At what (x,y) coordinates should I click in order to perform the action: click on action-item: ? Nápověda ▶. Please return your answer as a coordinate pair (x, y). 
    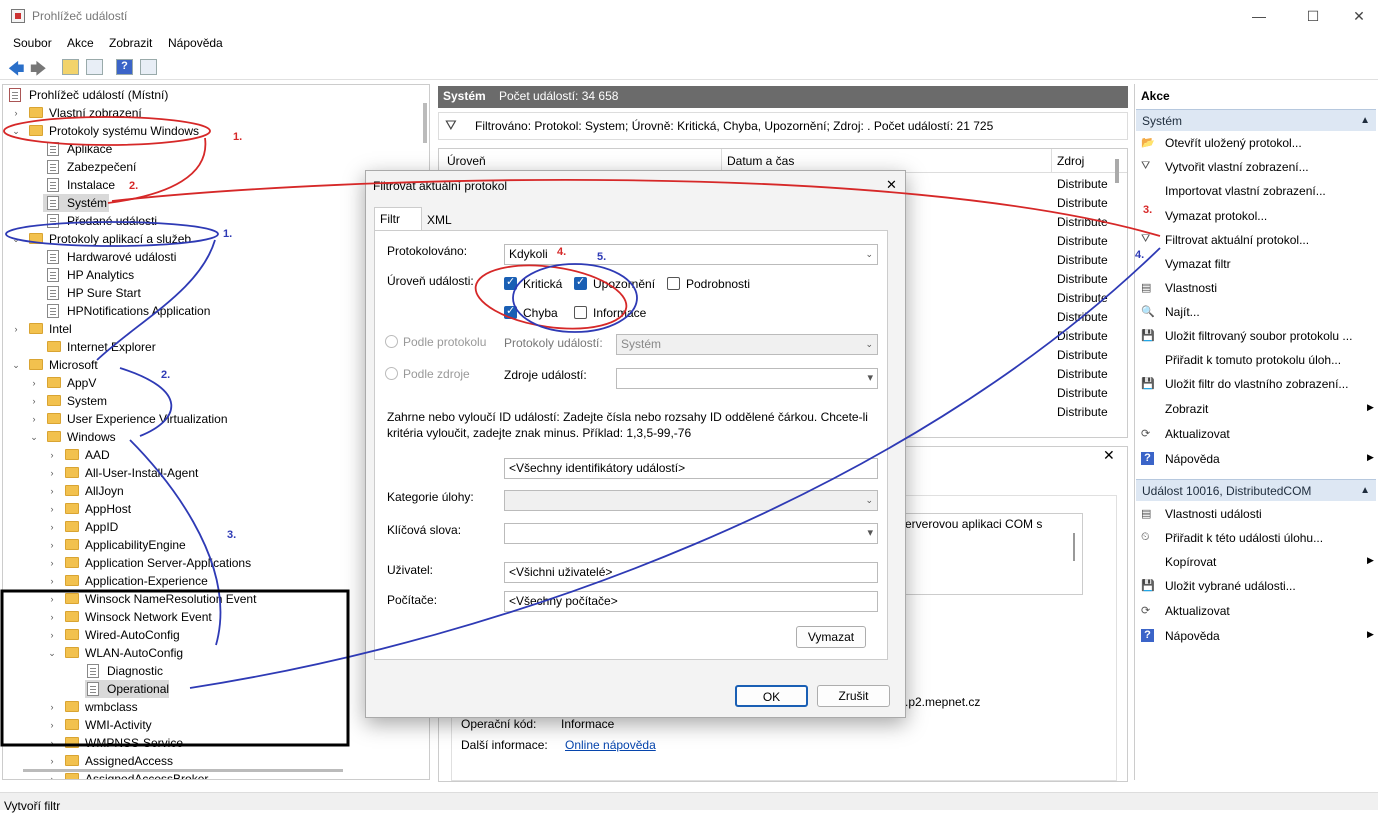
    Looking at the image, I should click on (1255, 462).